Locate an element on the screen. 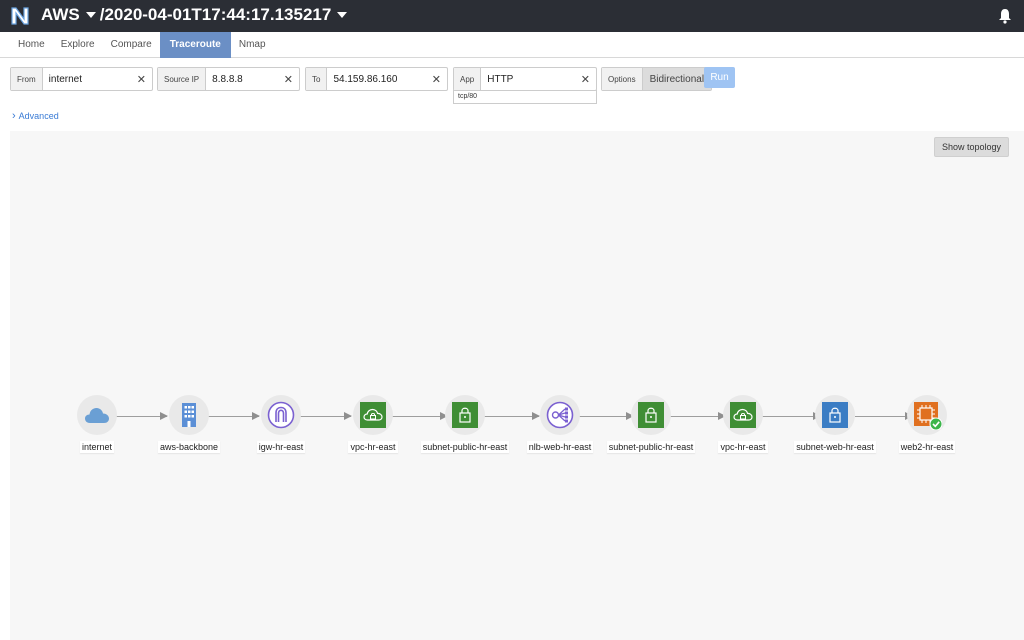 The height and width of the screenshot is (640, 1024). top-bar: AWS /2020-04-01T17:44:17.135217 is located at coordinates (512, 16).